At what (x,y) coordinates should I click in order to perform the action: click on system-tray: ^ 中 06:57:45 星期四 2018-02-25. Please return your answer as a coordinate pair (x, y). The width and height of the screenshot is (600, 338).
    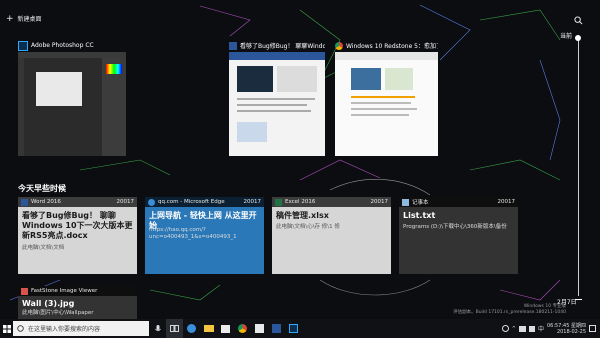
    Looking at the image, I should click on (548, 328).